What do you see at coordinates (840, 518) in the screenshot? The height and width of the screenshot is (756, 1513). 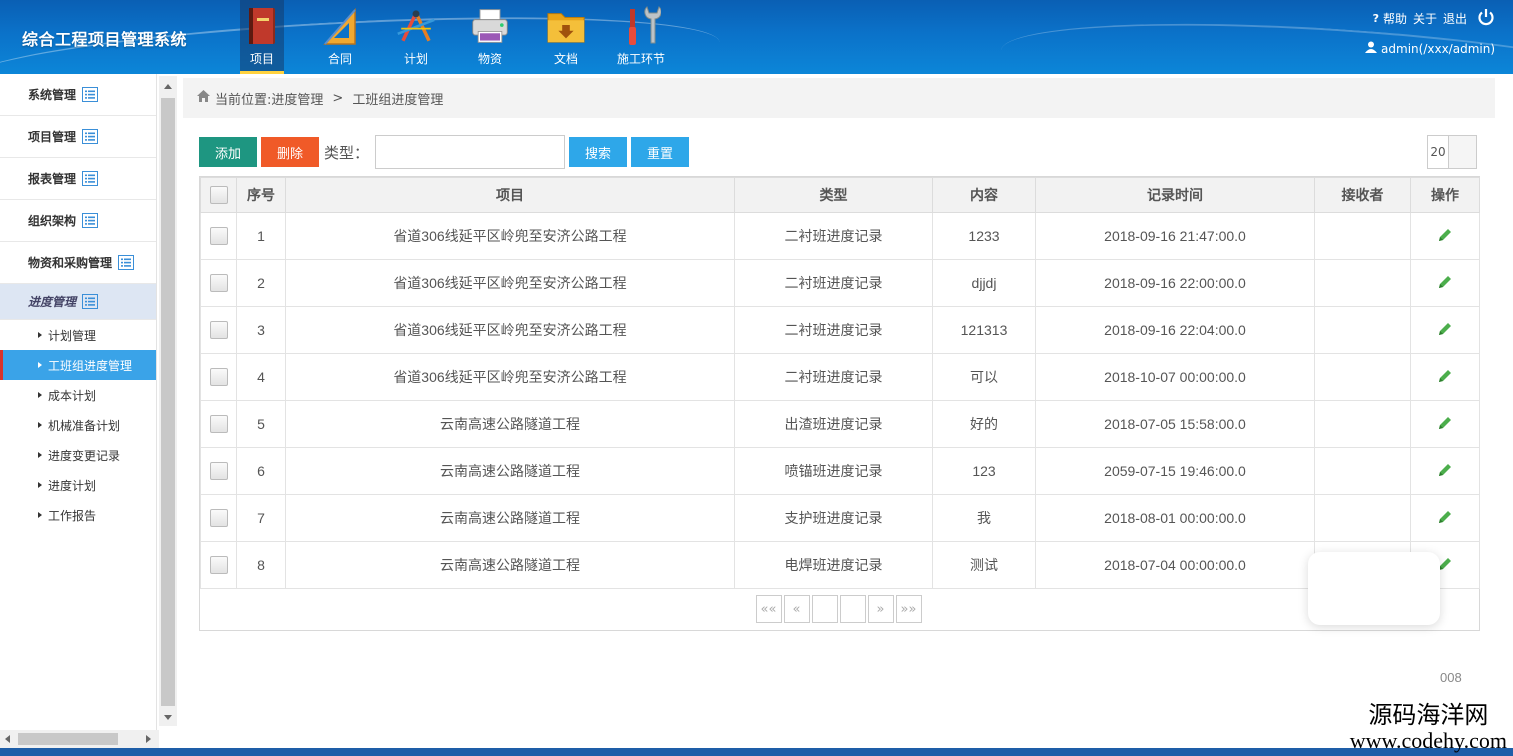 I see `table-row: 7 云南高速公路隧道工程 支护班进度记录我 2018-08-01 00:00:00.0` at bounding box center [840, 518].